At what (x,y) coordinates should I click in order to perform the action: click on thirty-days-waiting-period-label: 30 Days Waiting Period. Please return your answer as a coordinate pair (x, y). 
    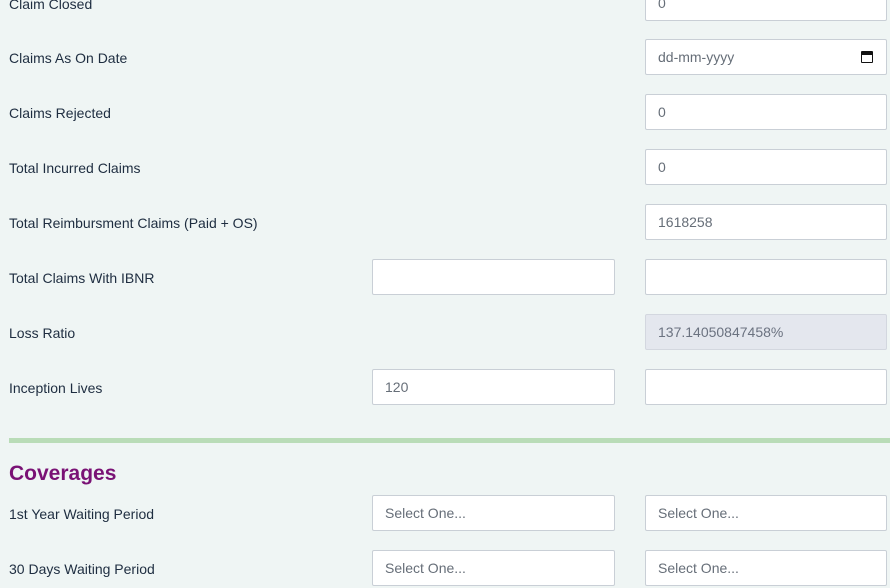
    Looking at the image, I should click on (82, 569).